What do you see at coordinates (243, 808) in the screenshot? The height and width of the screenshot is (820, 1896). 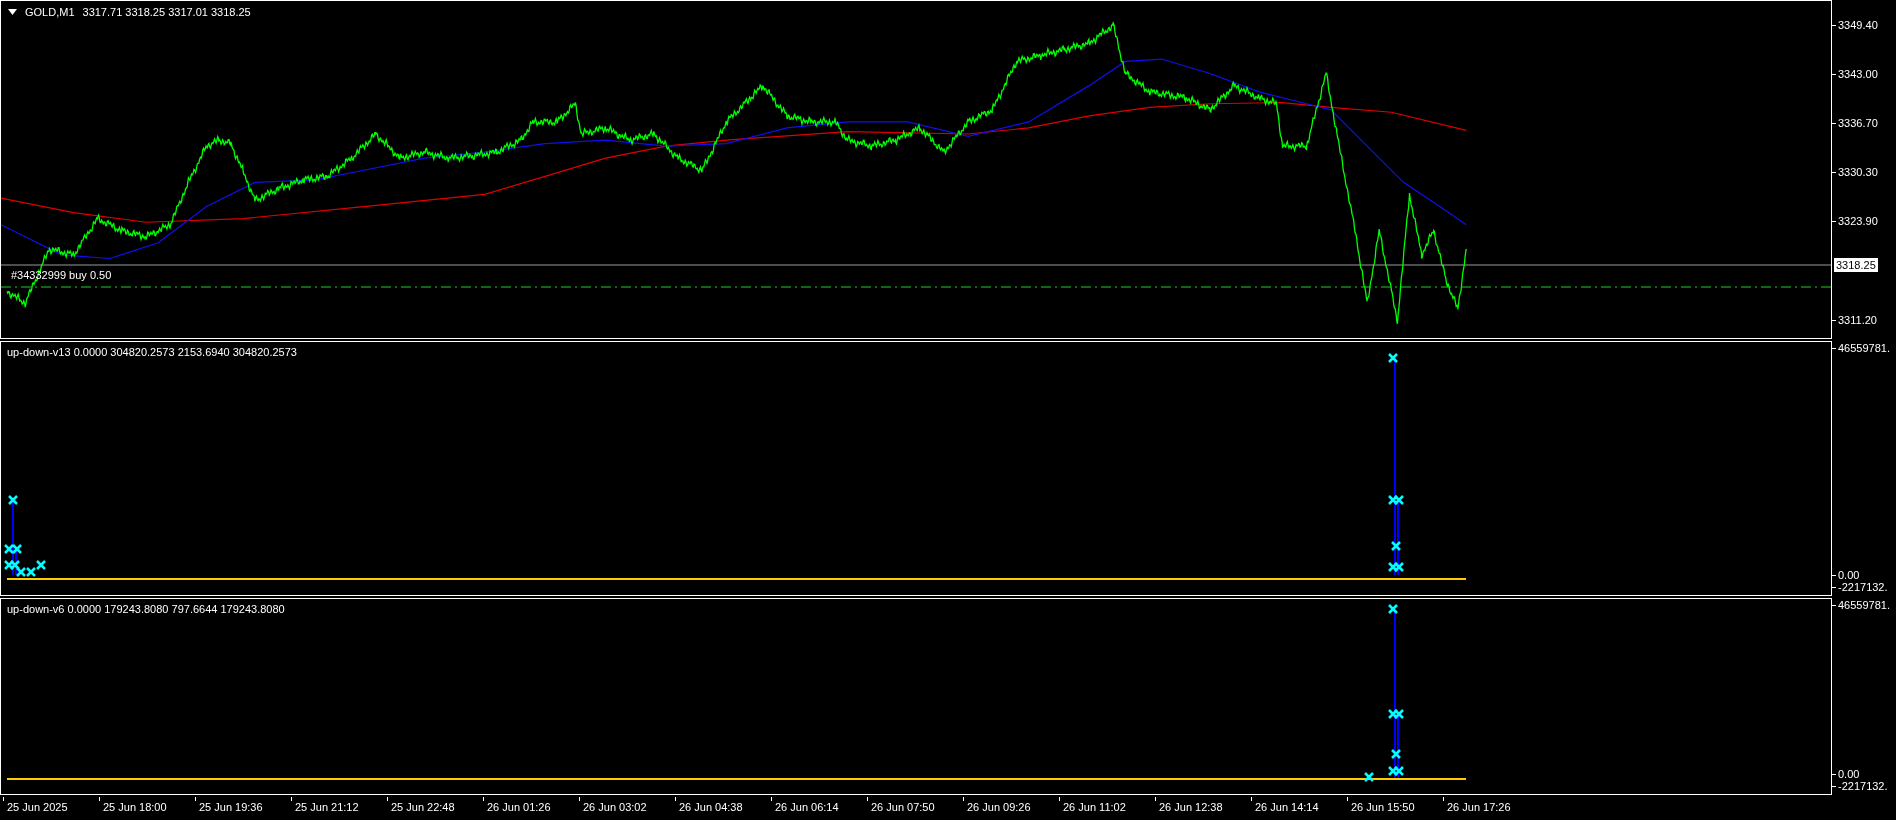 I see `time-axis-label: 25 Jun 19:36` at bounding box center [243, 808].